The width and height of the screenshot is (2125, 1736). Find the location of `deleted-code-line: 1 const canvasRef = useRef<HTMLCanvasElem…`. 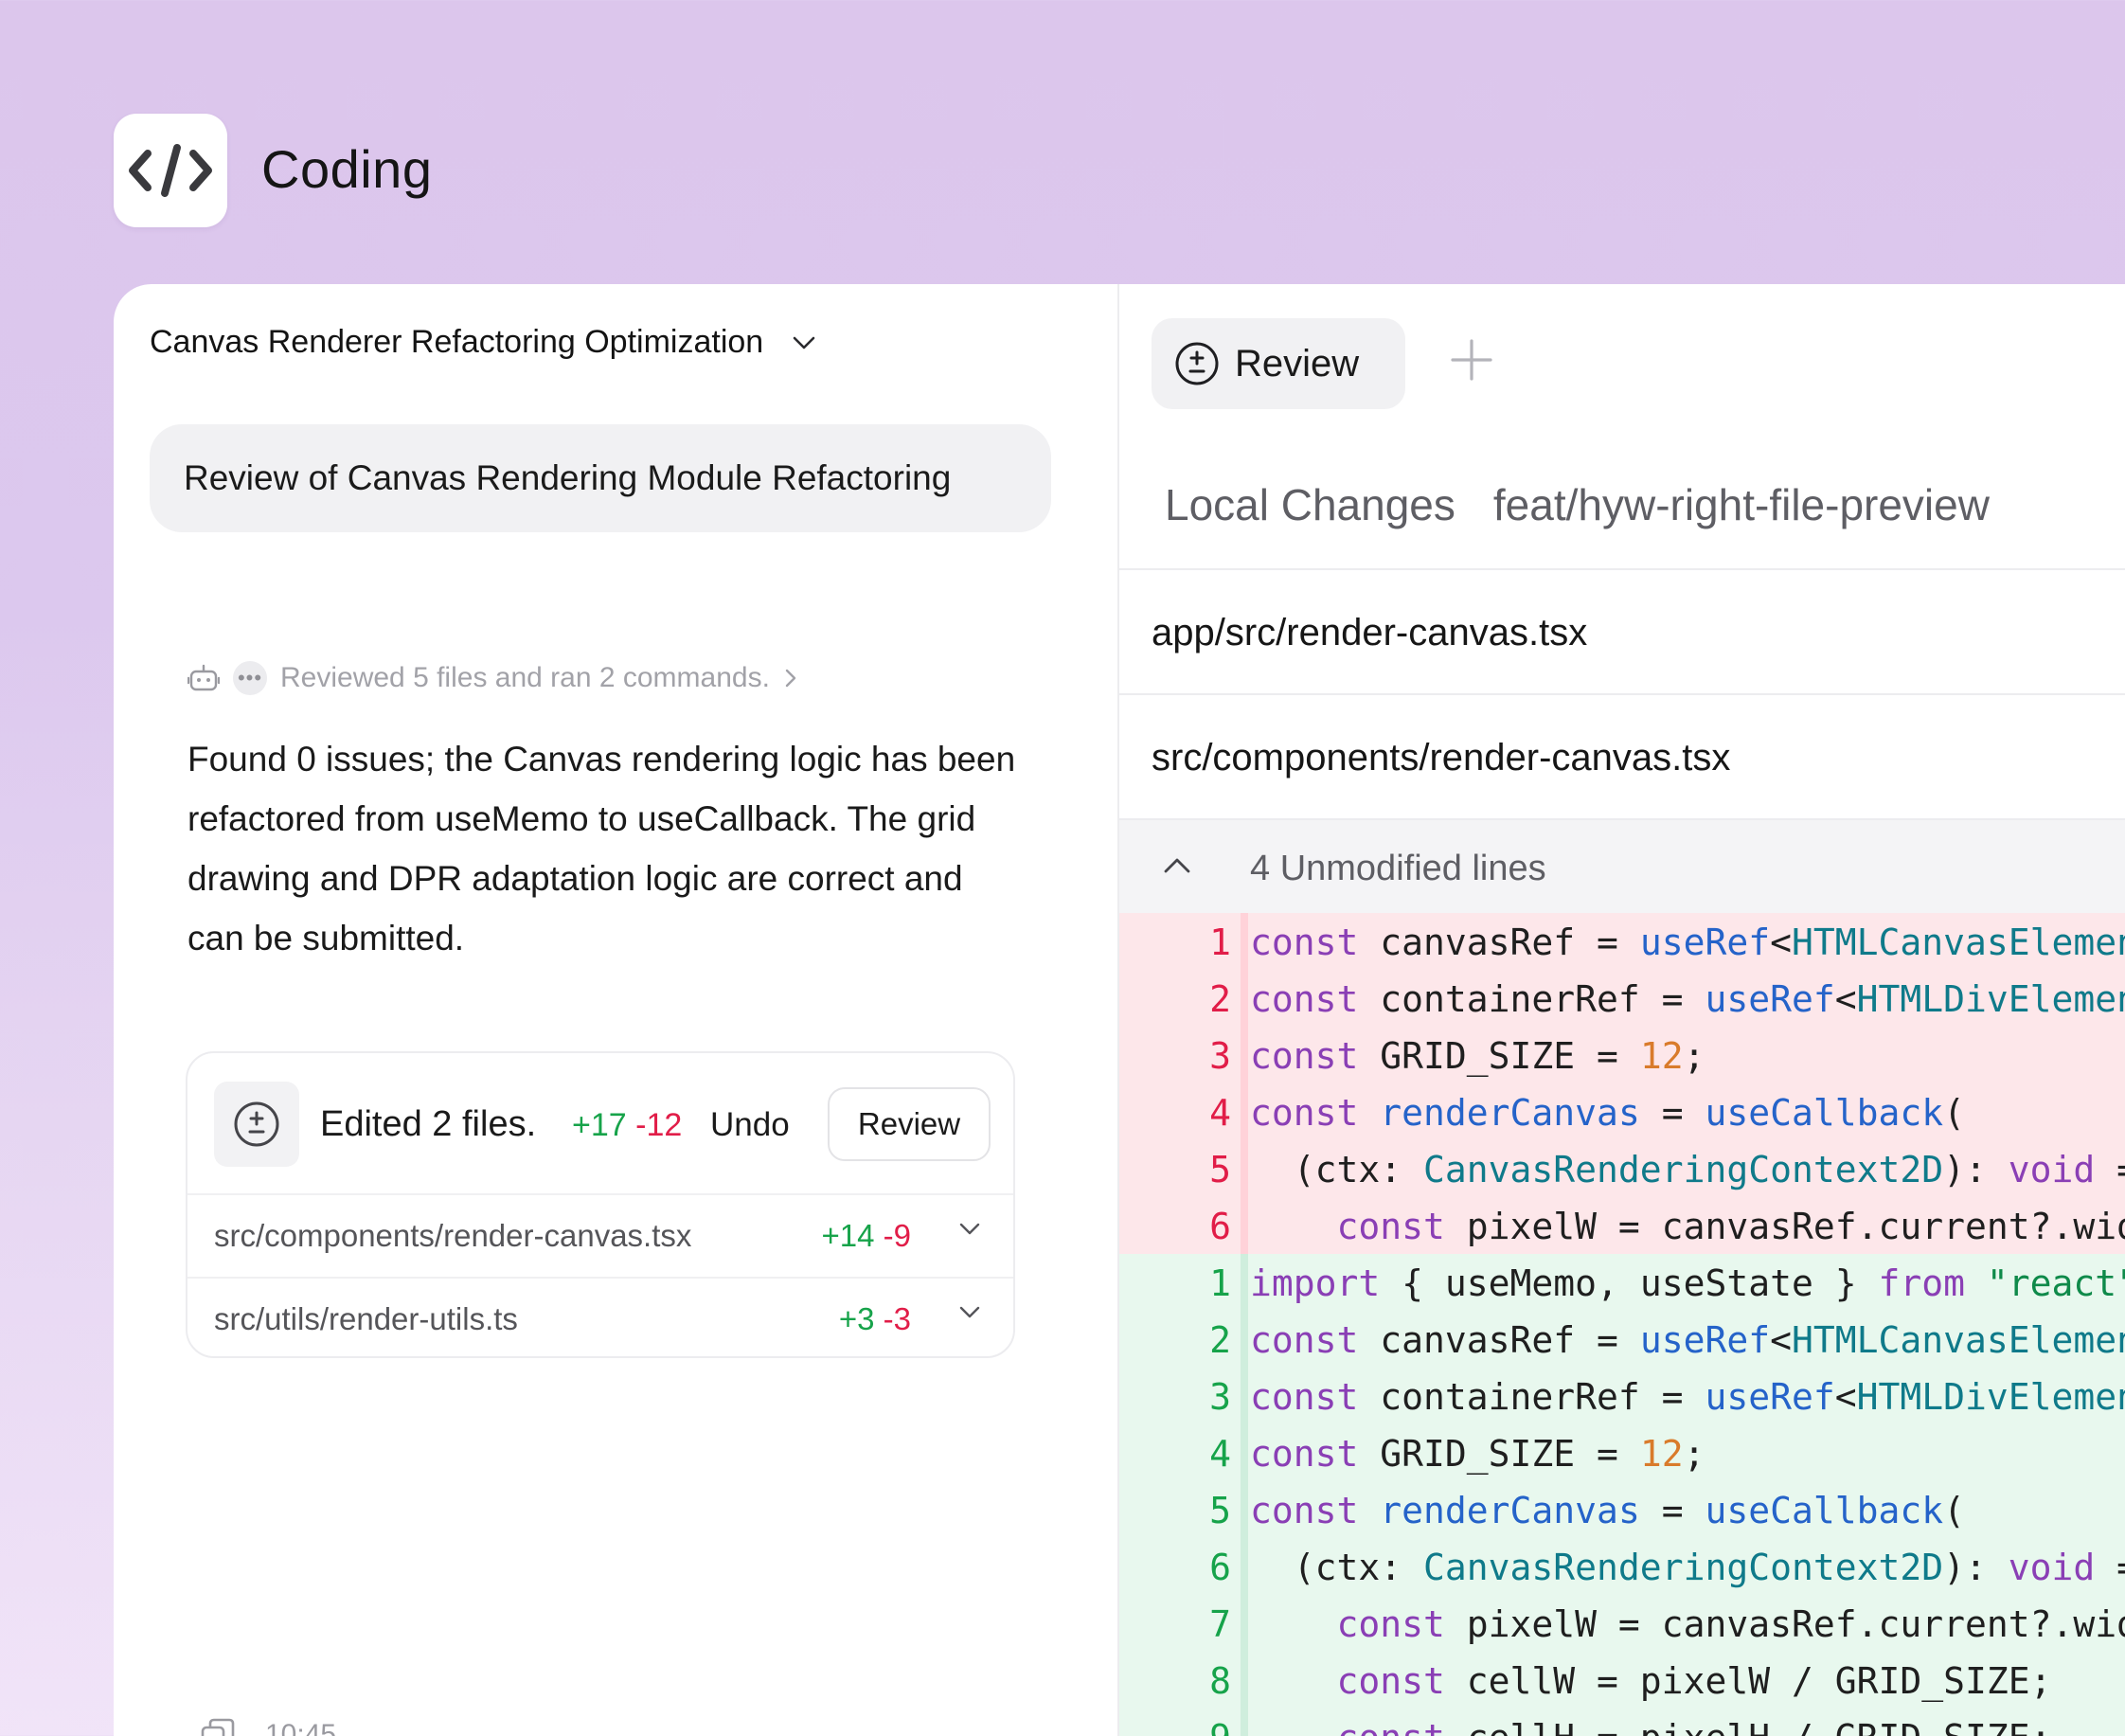

deleted-code-line: 1 const canvasRef = useRef<HTMLCanvasElem… is located at coordinates (1622, 941).